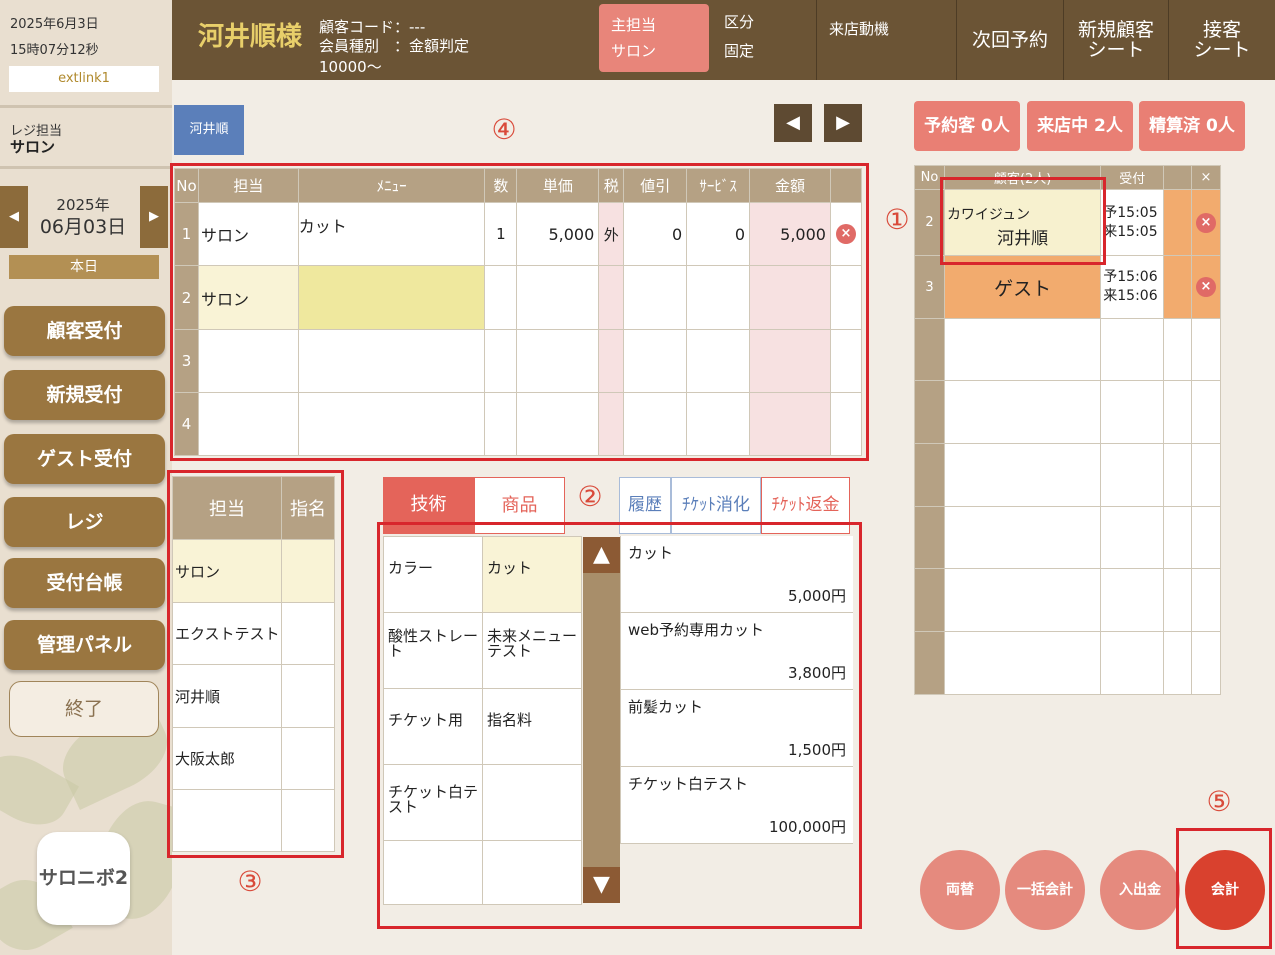 This screenshot has height=955, width=1275. I want to click on category-item: カラー, so click(433, 574).